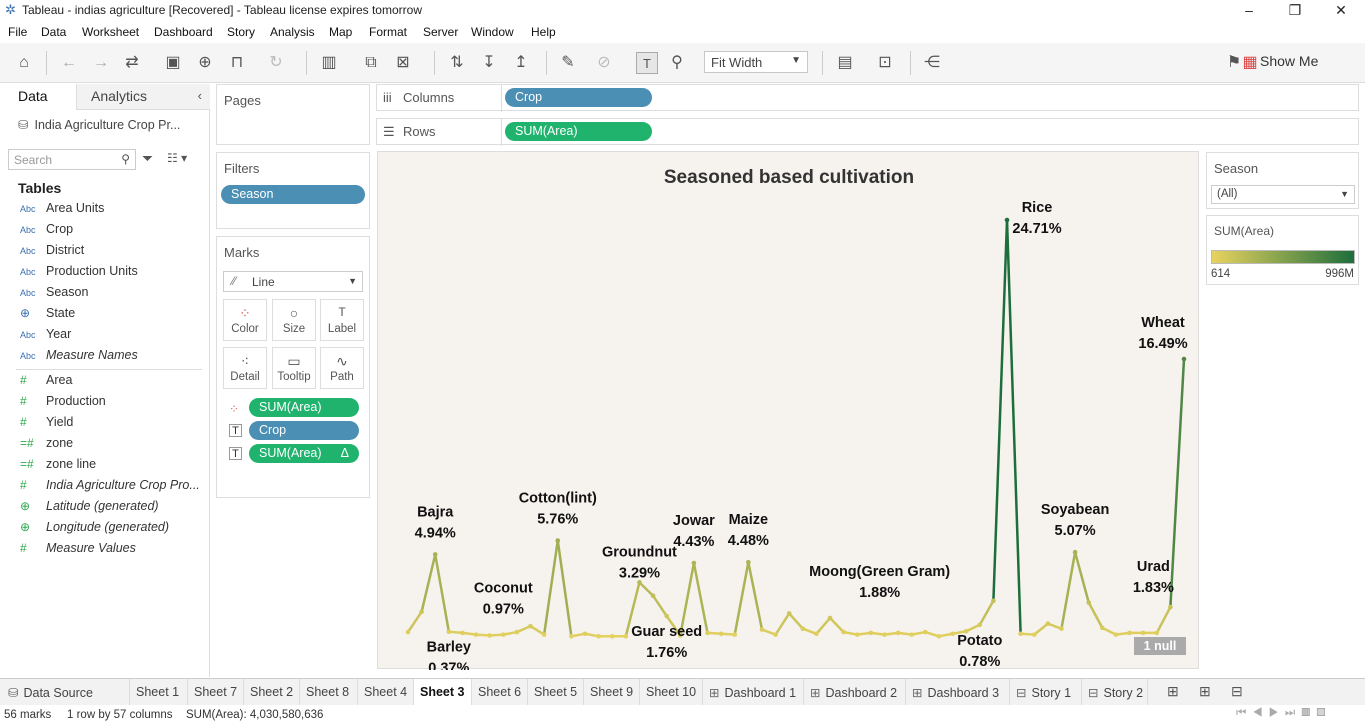 This screenshot has height=723, width=1365. What do you see at coordinates (1341, 10) in the screenshot?
I see `close-icon: ✕` at bounding box center [1341, 10].